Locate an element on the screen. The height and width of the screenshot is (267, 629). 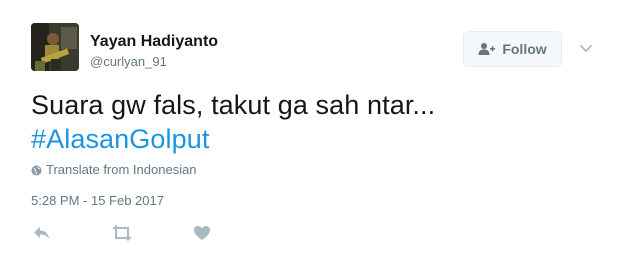
user-handle: @curlyan_91 is located at coordinates (128, 61).